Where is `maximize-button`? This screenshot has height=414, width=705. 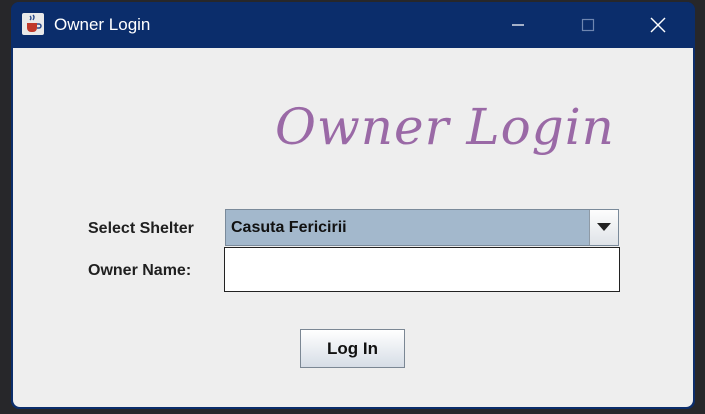 maximize-button is located at coordinates (588, 25).